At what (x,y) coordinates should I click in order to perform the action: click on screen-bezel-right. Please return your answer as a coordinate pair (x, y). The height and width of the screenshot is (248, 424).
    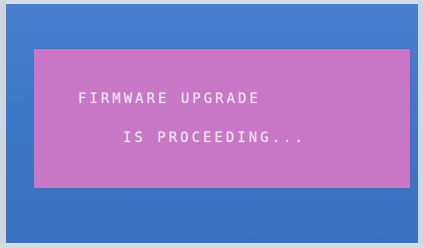
    Looking at the image, I should click on (421, 124).